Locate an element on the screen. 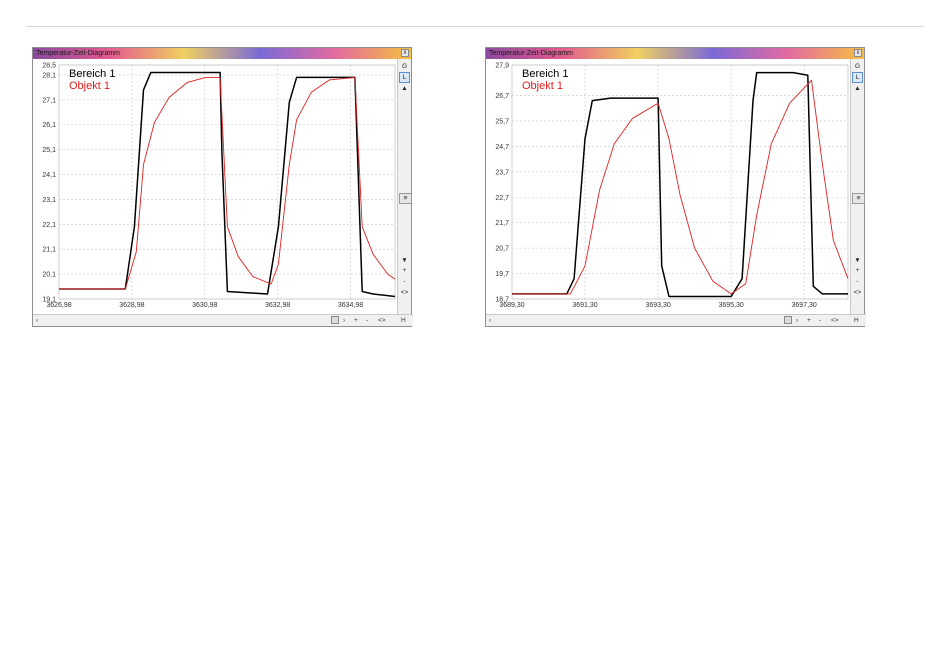  y-tick-label: 20,7 is located at coordinates (502, 249).